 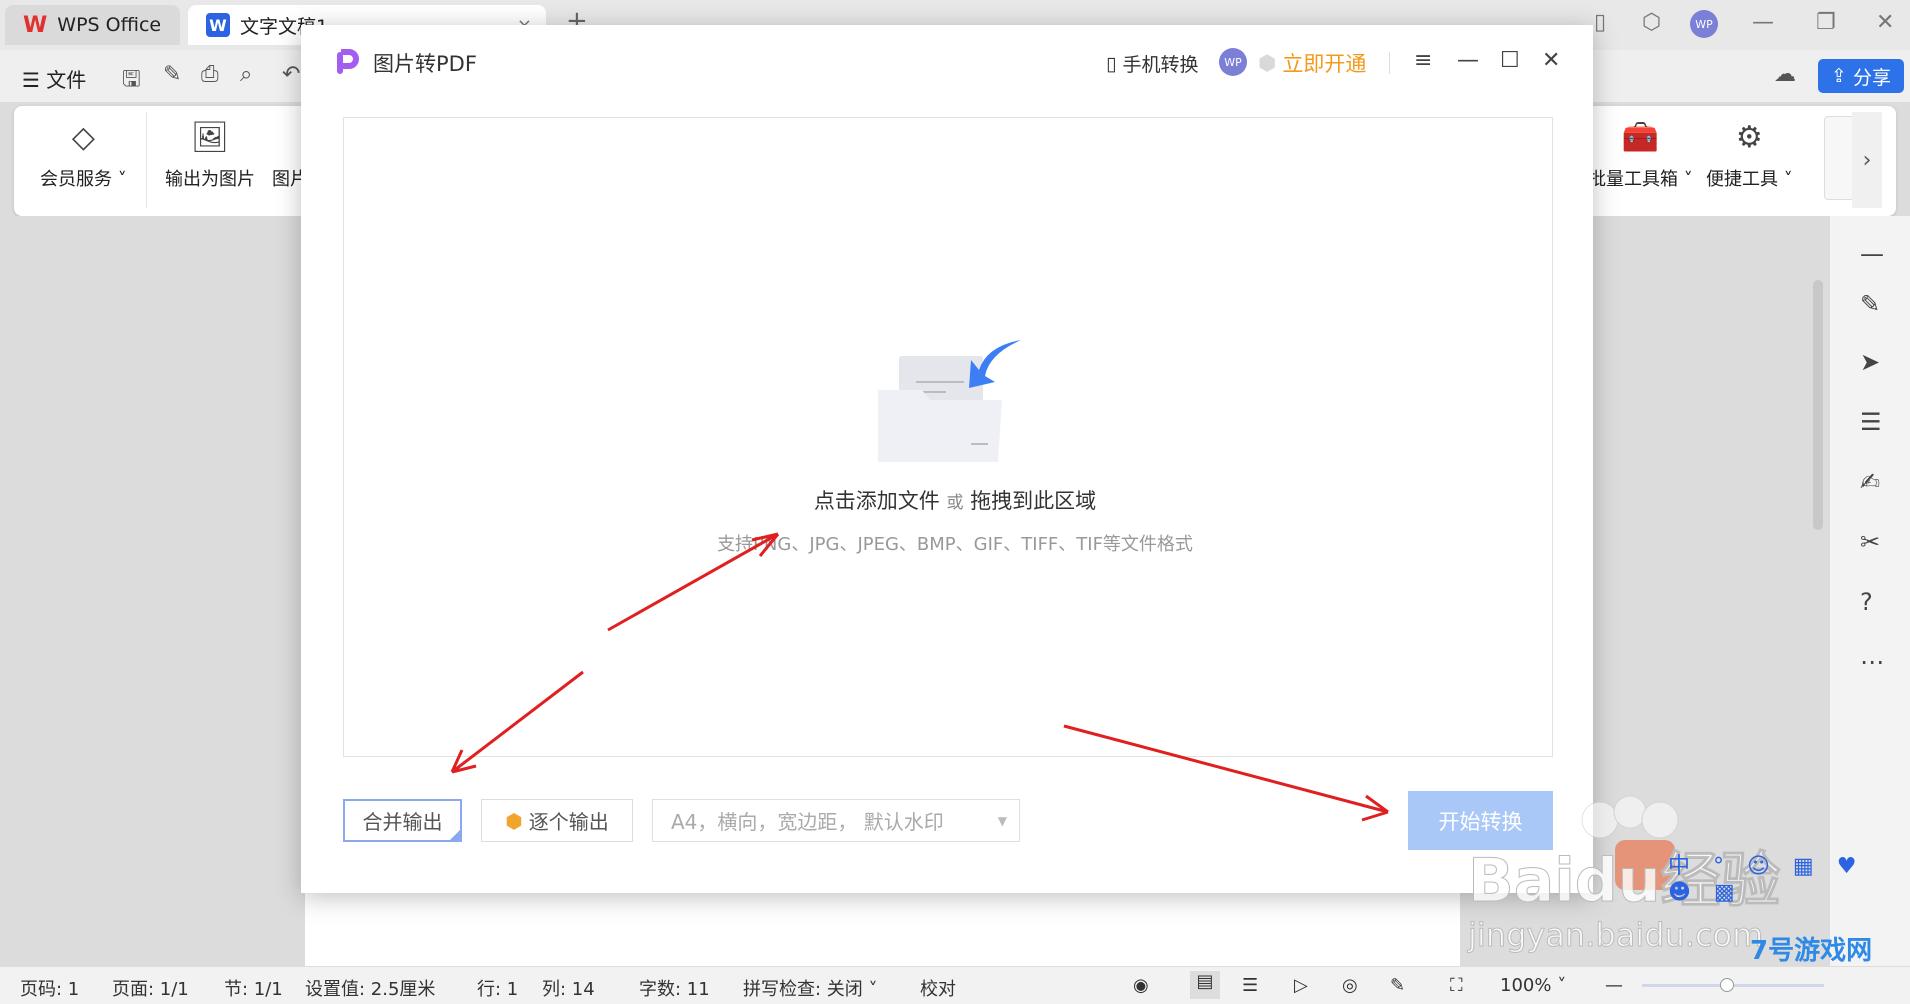 What do you see at coordinates (1749, 137) in the screenshot?
I see `tools-icon: ⚙` at bounding box center [1749, 137].